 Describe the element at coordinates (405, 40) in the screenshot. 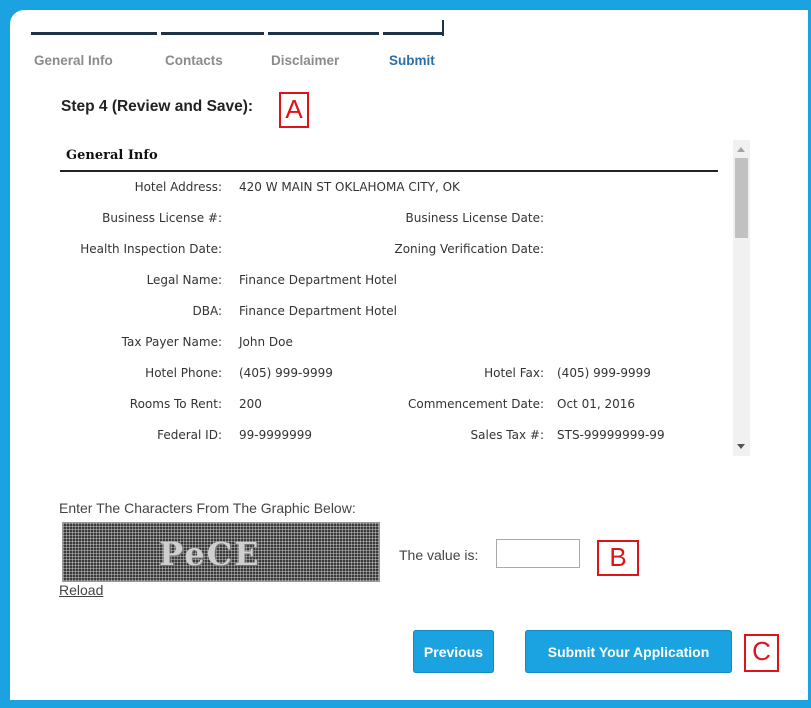

I see `wizard-tabs: General Info Contacts Disclaimer Submit` at that location.